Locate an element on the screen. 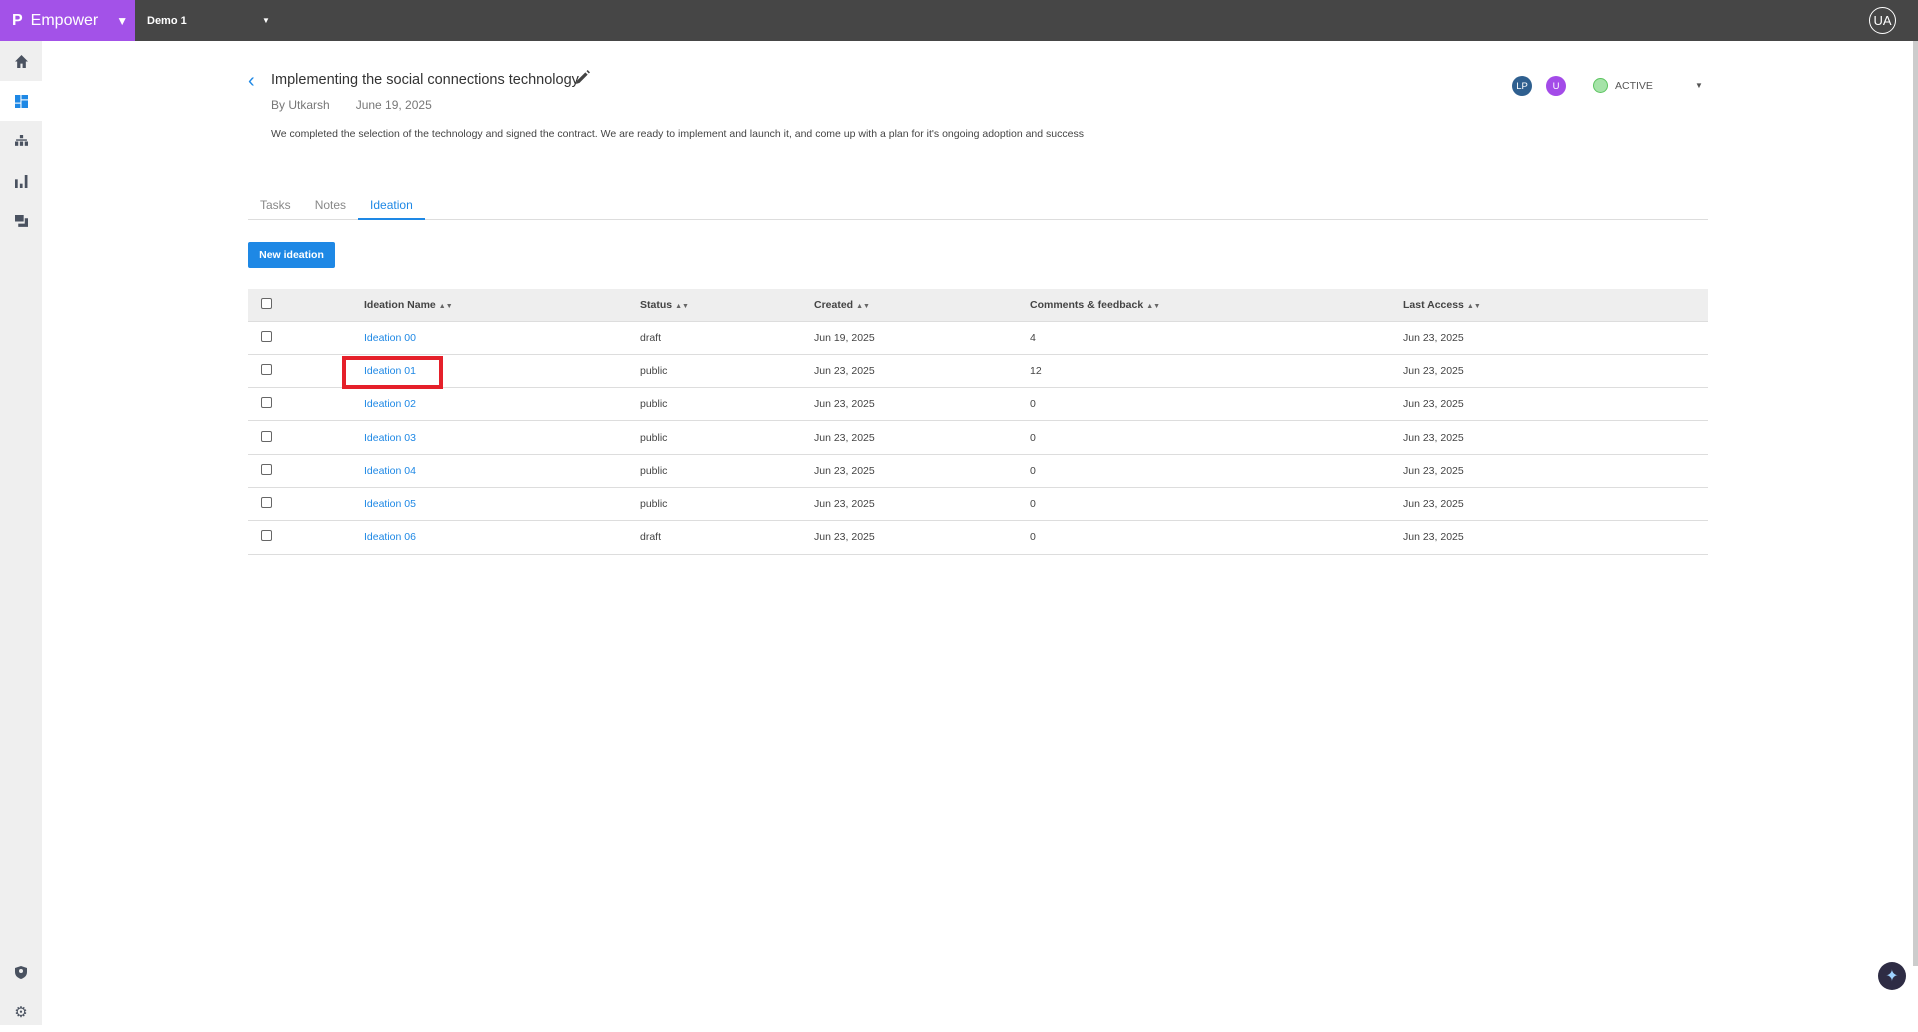  workspace-selector: Demo 1 ▼ is located at coordinates (209, 20).